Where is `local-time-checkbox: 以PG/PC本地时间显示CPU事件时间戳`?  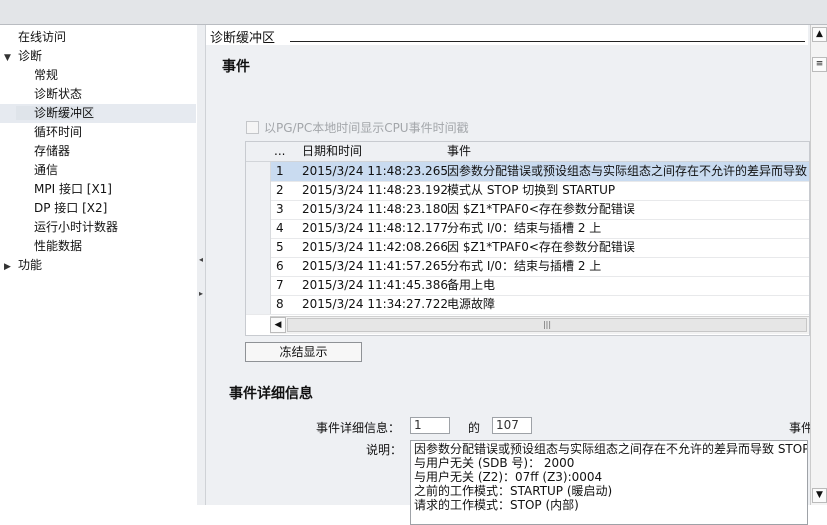 local-time-checkbox: 以PG/PC本地时间显示CPU事件时间戳 is located at coordinates (357, 127).